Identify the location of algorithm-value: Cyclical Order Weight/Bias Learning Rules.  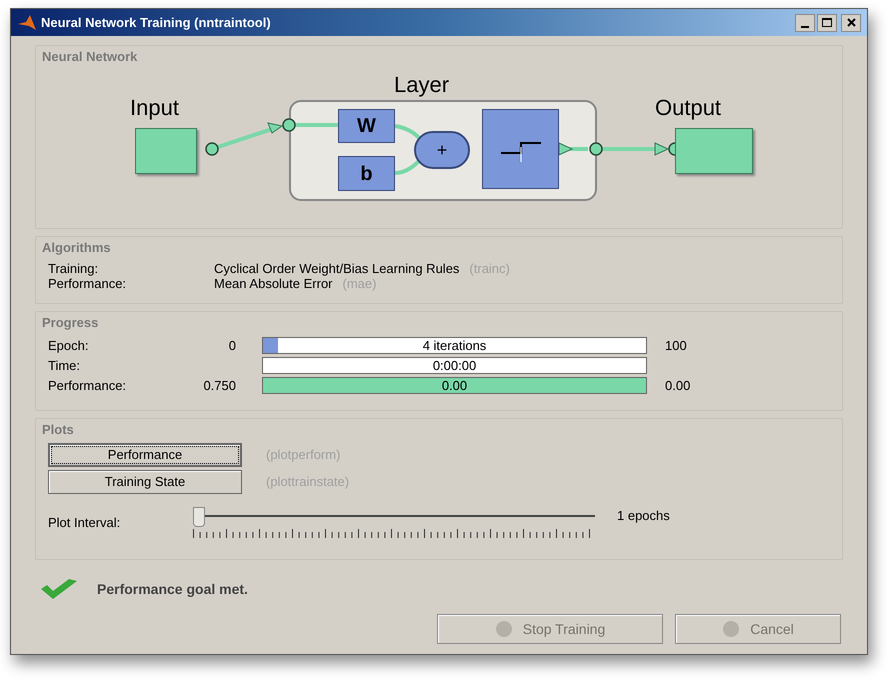
(337, 268).